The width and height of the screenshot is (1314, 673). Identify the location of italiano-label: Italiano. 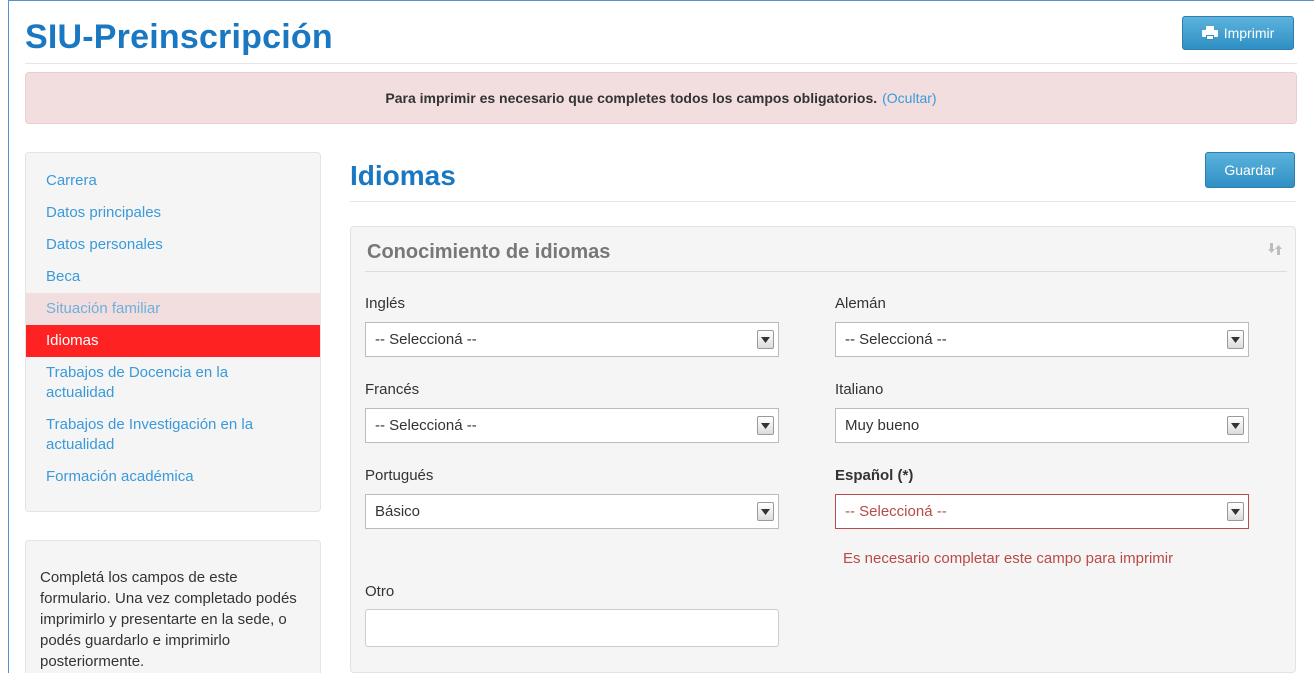
(859, 389).